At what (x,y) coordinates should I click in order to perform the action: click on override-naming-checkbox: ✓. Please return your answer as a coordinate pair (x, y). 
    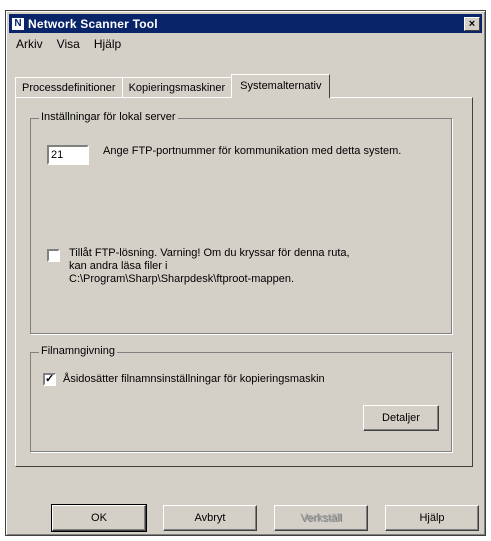
    Looking at the image, I should click on (49, 379).